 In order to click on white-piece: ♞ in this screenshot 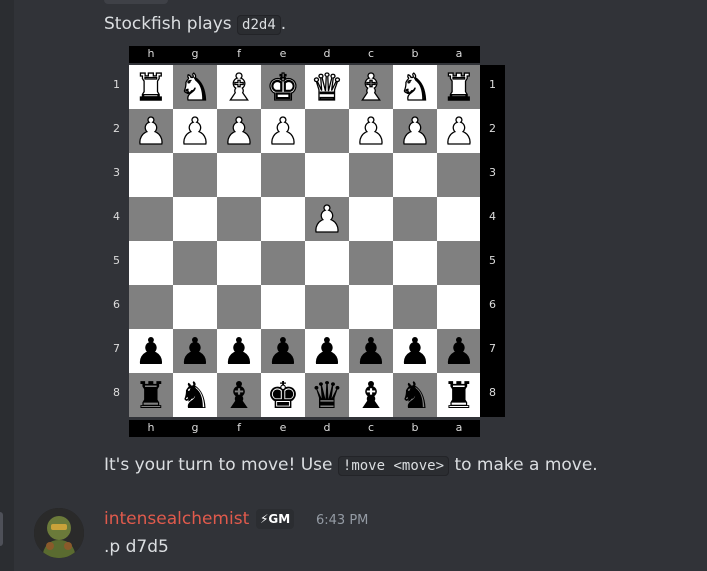, I will do `click(415, 87)`.